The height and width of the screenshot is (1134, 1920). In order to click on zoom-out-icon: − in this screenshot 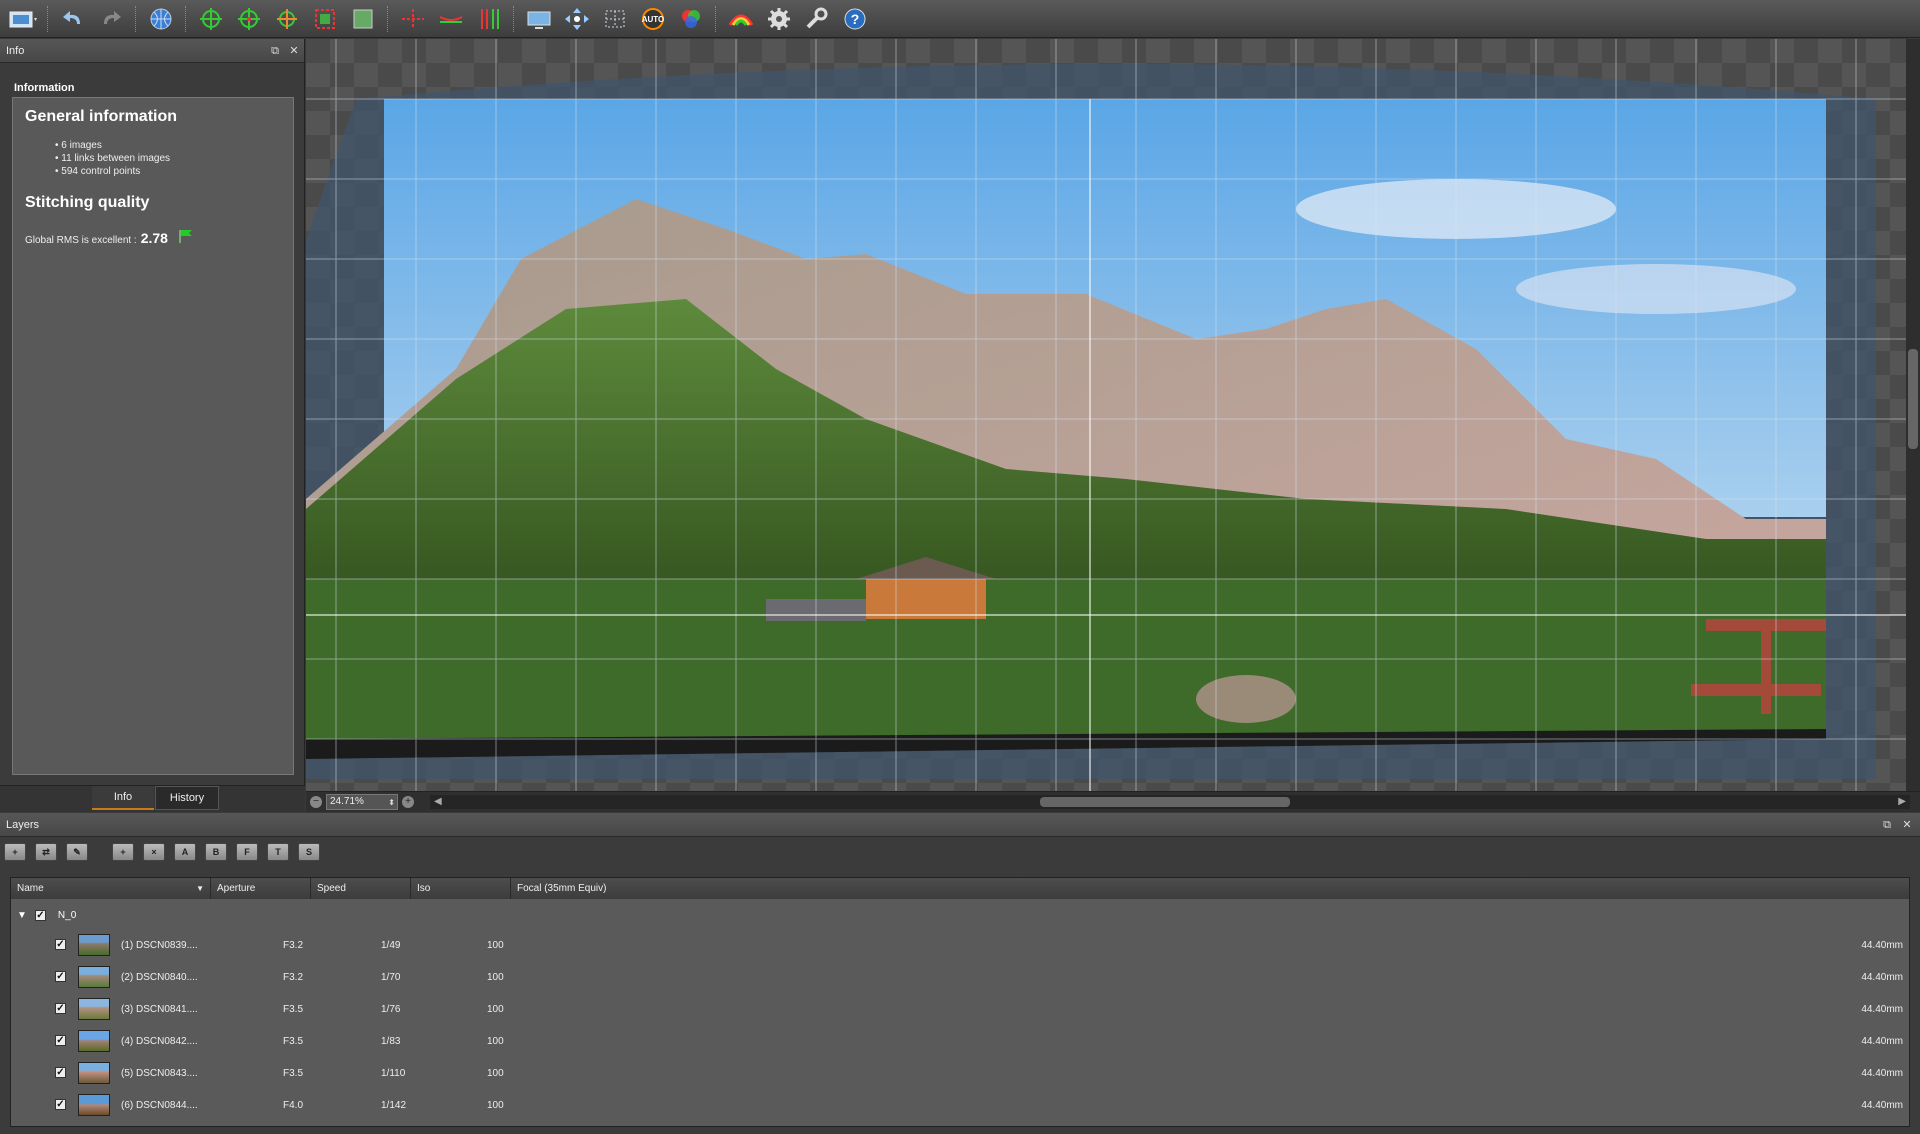, I will do `click(316, 802)`.